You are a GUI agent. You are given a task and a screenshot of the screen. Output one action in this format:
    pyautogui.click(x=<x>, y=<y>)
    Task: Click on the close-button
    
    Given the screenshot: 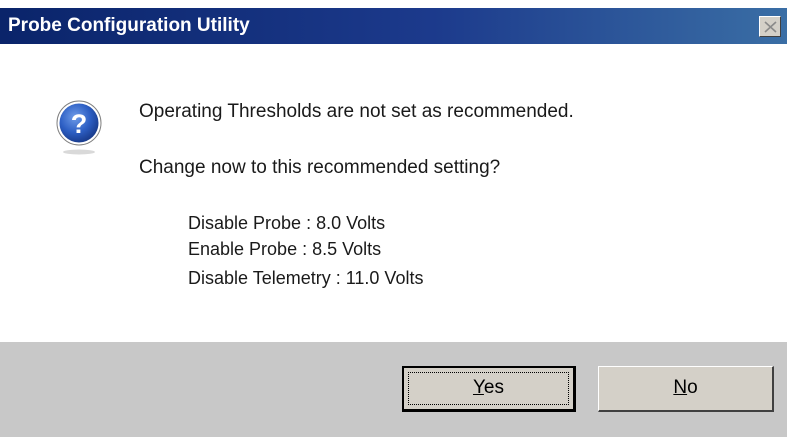 What is the action you would take?
    pyautogui.click(x=770, y=26)
    